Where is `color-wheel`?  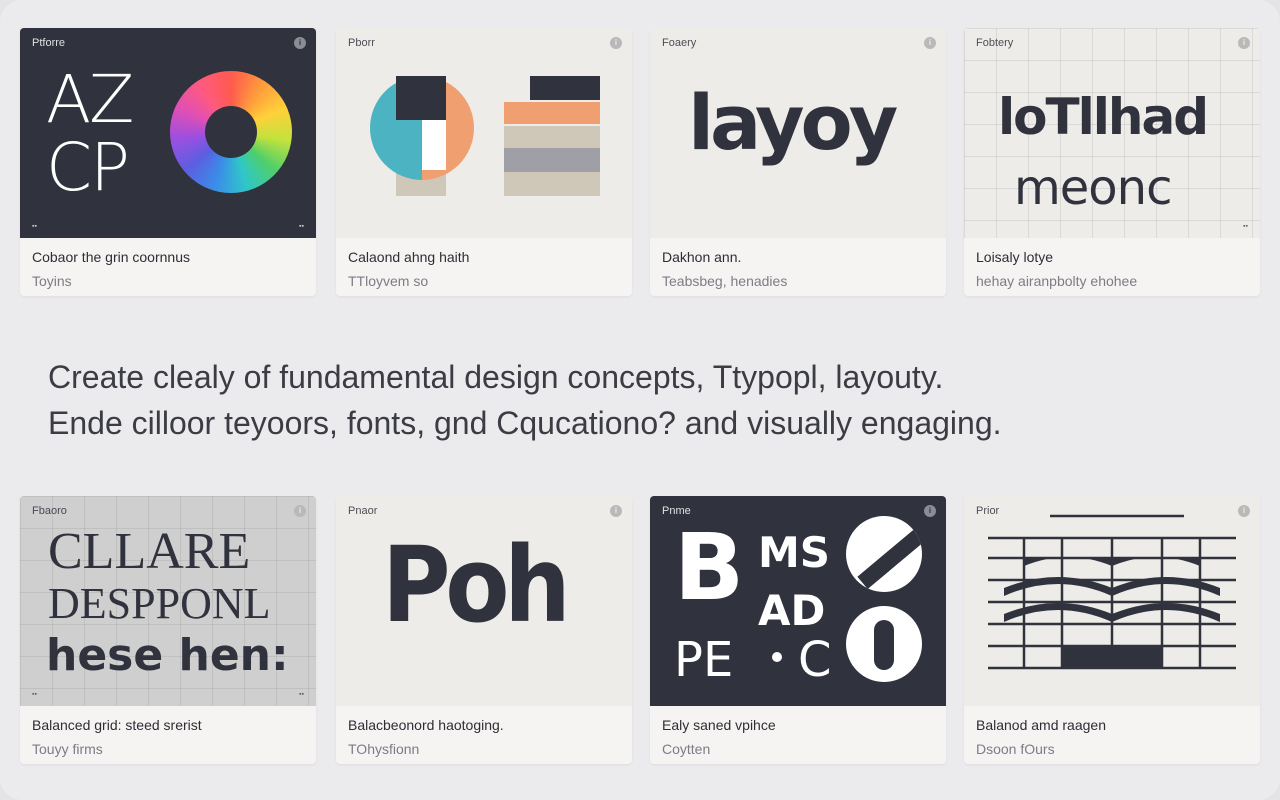
color-wheel is located at coordinates (231, 132).